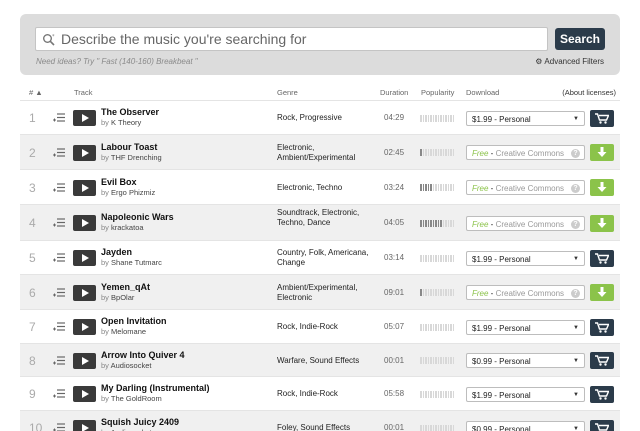  What do you see at coordinates (32, 292) in the screenshot?
I see `track-number: 6` at bounding box center [32, 292].